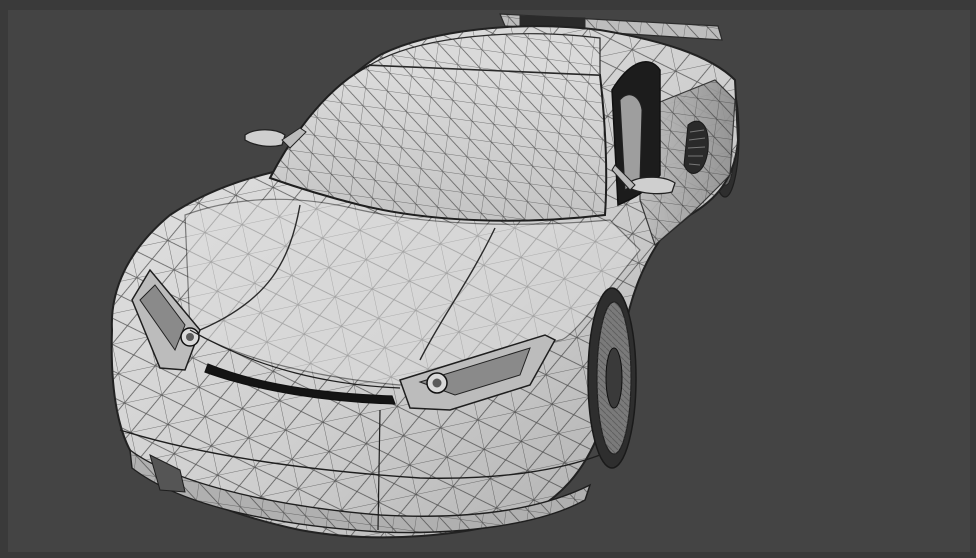  Describe the element at coordinates (612, 378) in the screenshot. I see `front-right-wheel` at that location.